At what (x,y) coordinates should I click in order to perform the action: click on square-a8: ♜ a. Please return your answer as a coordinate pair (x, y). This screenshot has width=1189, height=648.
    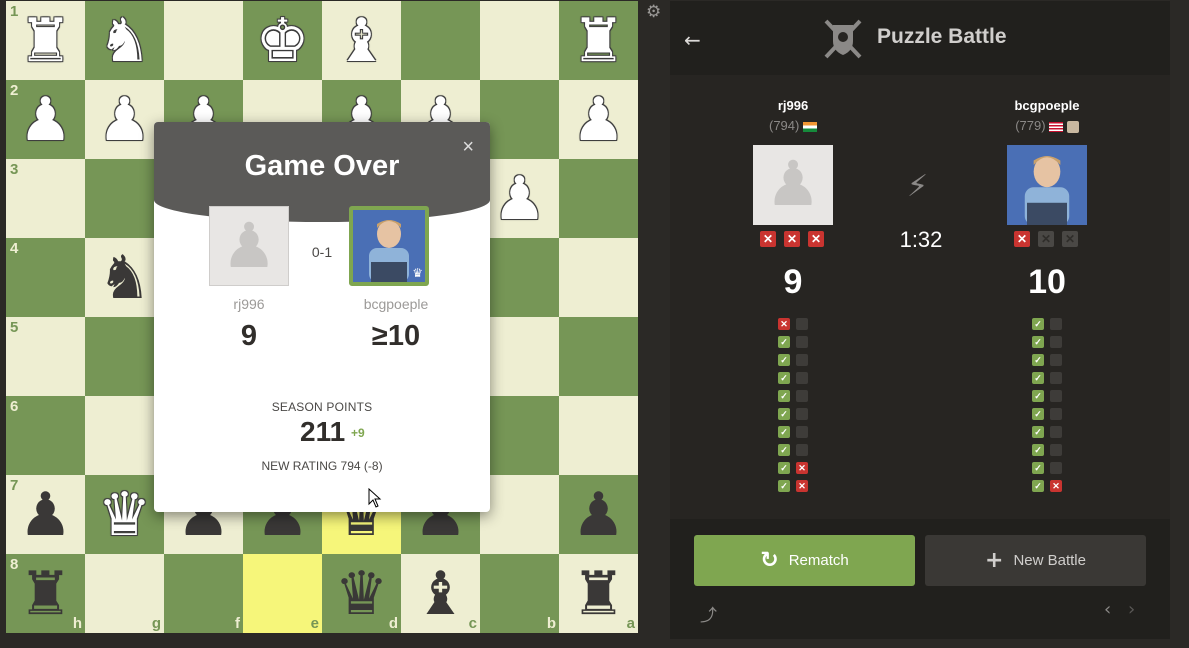
    Looking at the image, I should click on (598, 593).